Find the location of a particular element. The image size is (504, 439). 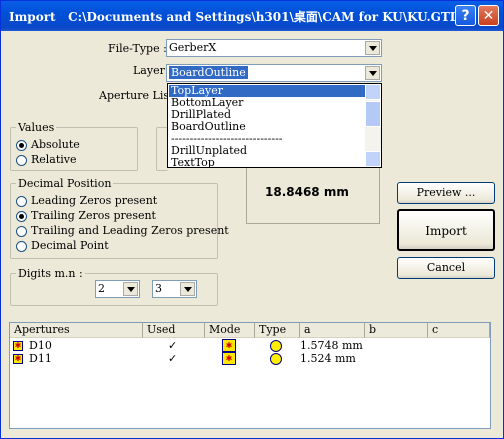

import-button: Import is located at coordinates (446, 230).